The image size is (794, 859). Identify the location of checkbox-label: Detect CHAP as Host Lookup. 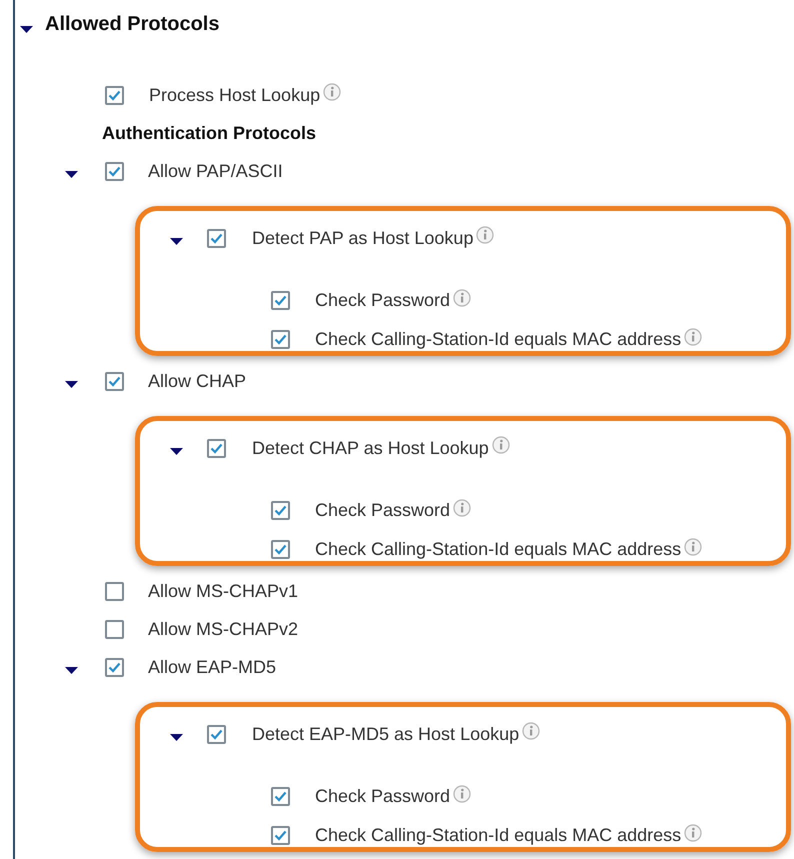
(370, 448).